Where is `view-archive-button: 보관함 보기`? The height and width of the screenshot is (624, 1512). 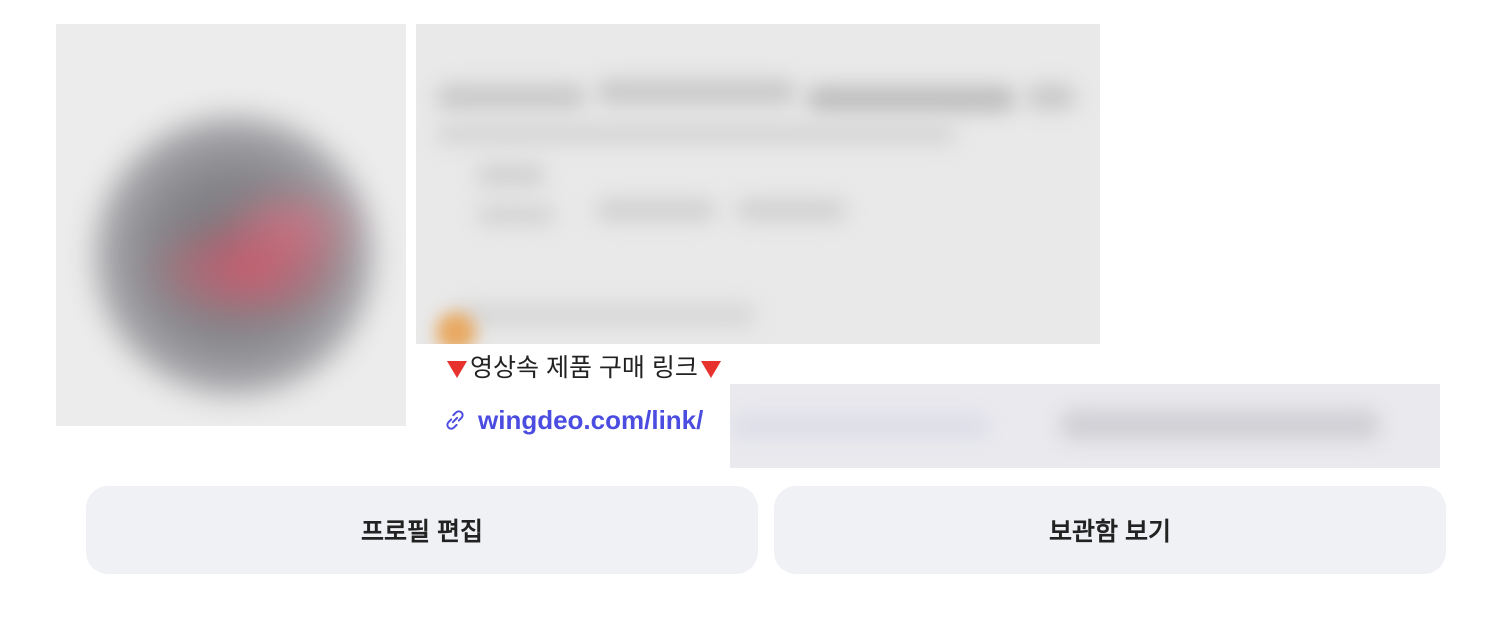 view-archive-button: 보관함 보기 is located at coordinates (1110, 530).